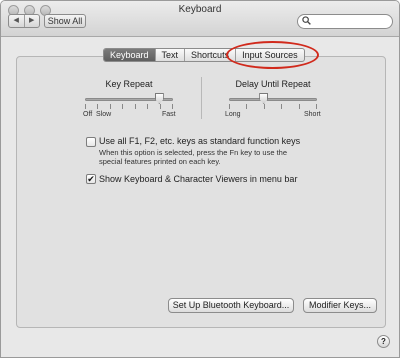  What do you see at coordinates (169, 114) in the screenshot?
I see `key-repeat-fast-label: Fast` at bounding box center [169, 114].